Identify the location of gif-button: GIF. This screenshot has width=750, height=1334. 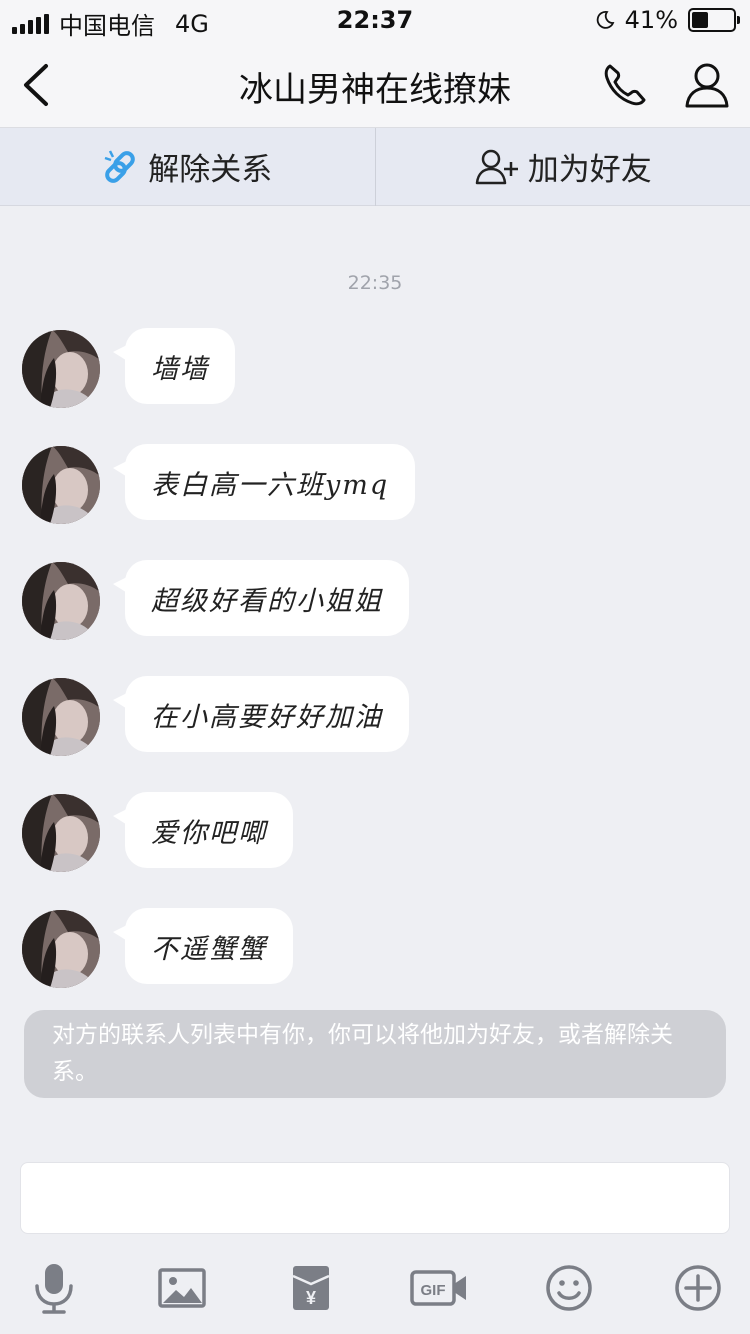
(439, 1288).